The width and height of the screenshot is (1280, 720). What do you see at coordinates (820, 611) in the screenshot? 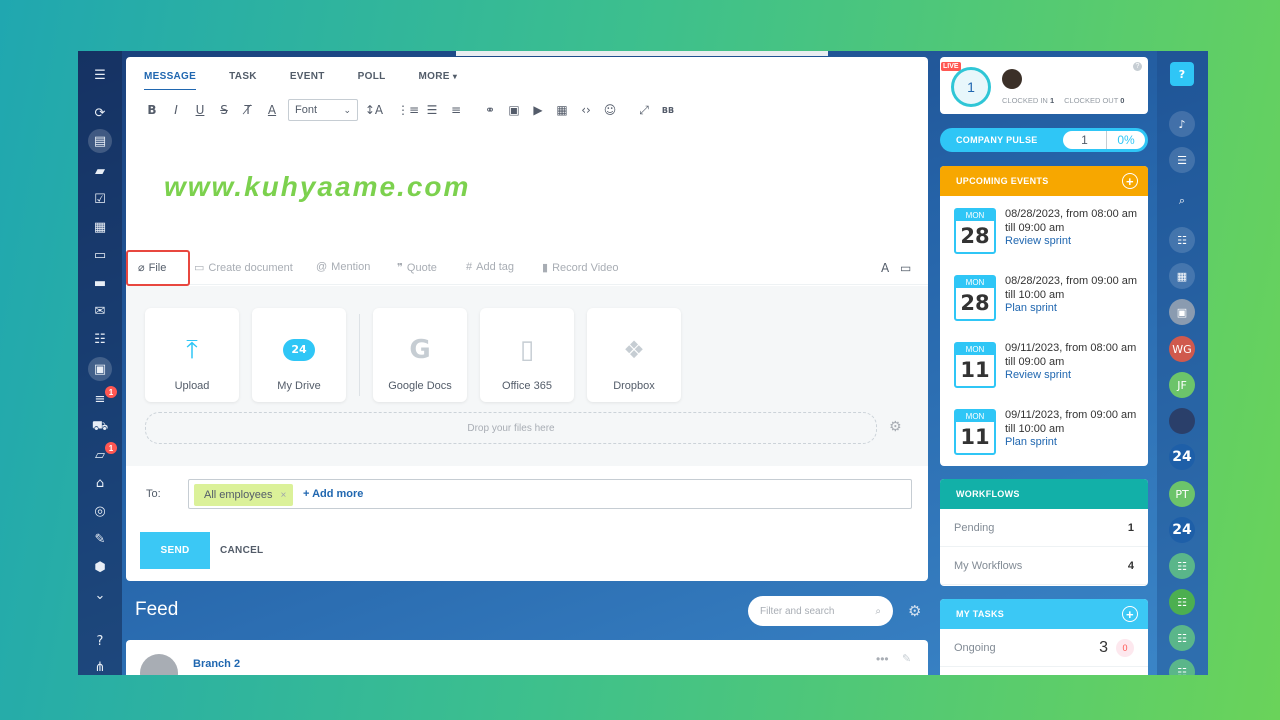
I see `feed-search-input: Filter and search ⌕` at bounding box center [820, 611].